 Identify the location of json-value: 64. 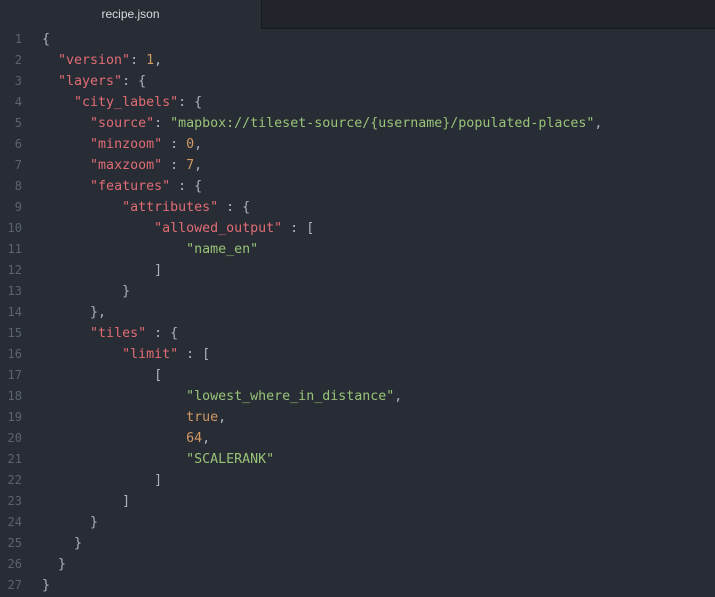
(194, 438).